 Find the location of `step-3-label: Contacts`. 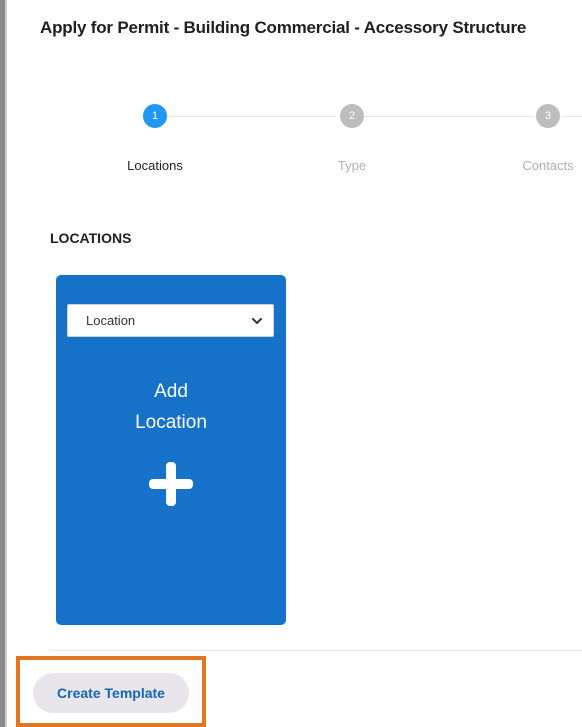

step-3-label: Contacts is located at coordinates (540, 165).